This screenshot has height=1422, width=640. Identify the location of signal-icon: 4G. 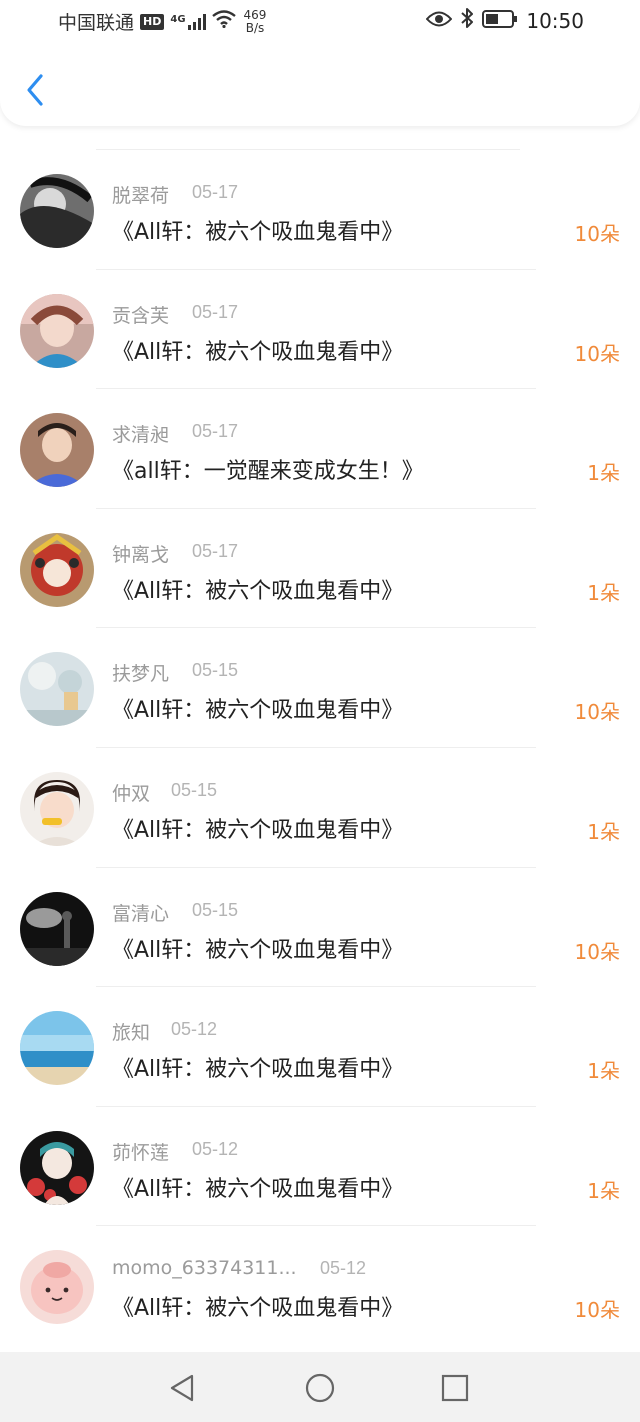
(188, 21).